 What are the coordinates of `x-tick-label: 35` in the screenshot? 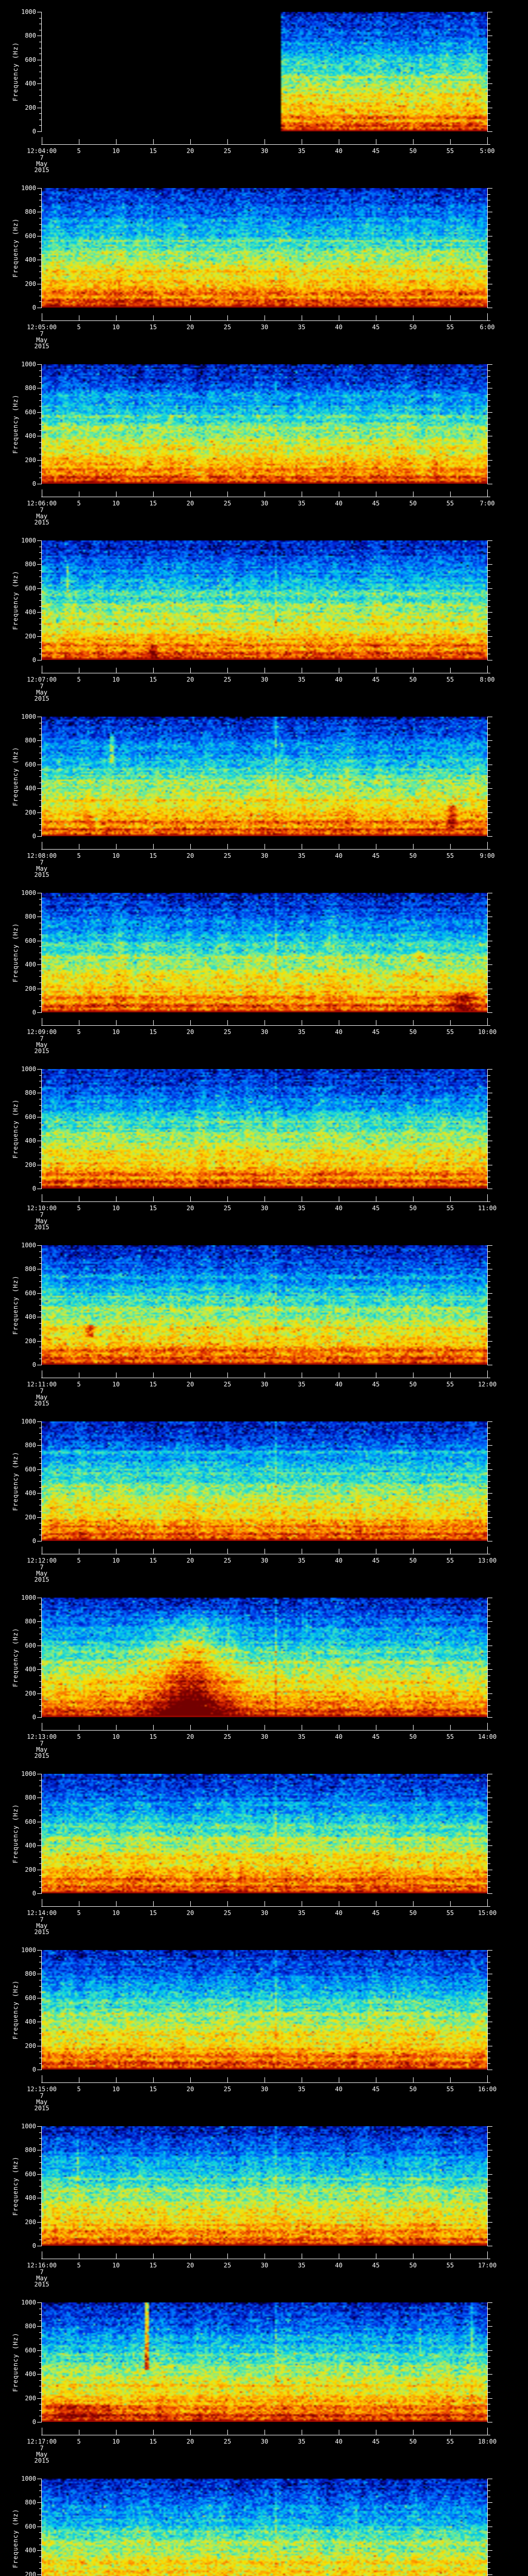 It's located at (302, 1913).